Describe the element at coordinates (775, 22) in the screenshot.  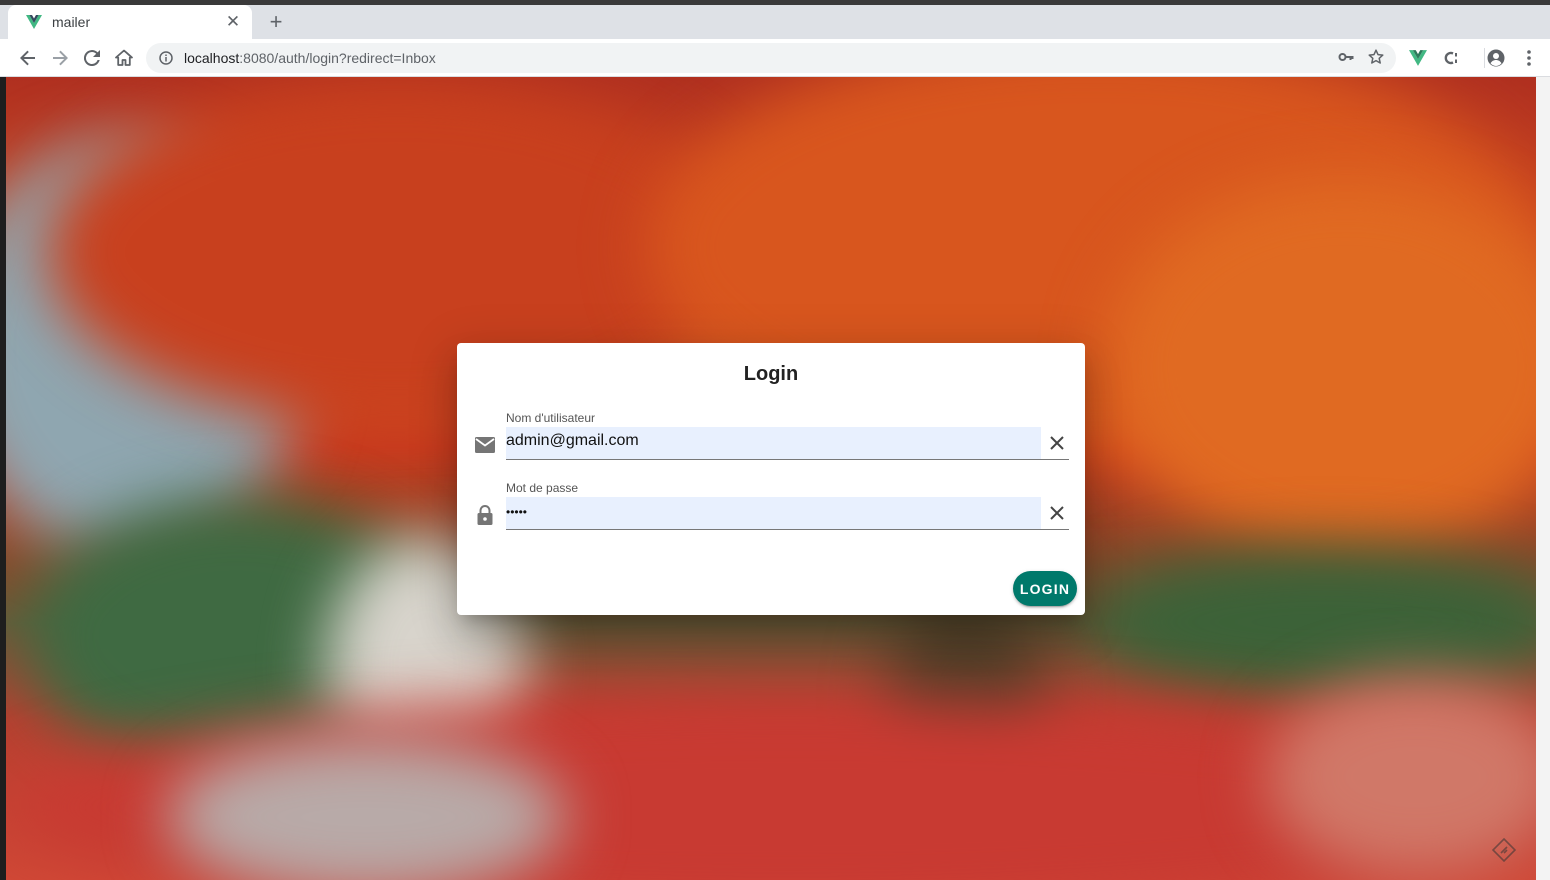
I see `tab-strip: mailer ✕ +` at that location.